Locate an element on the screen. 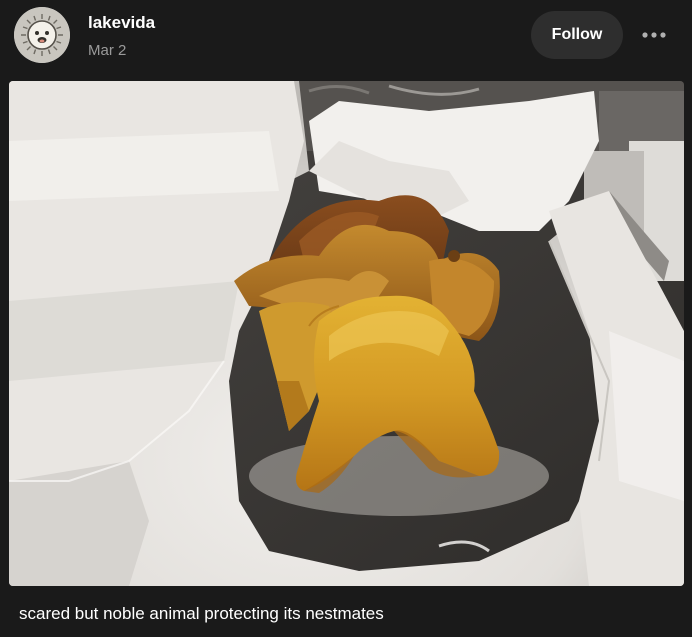 This screenshot has width=692, height=637. username-link: lakevida is located at coordinates (121, 23).